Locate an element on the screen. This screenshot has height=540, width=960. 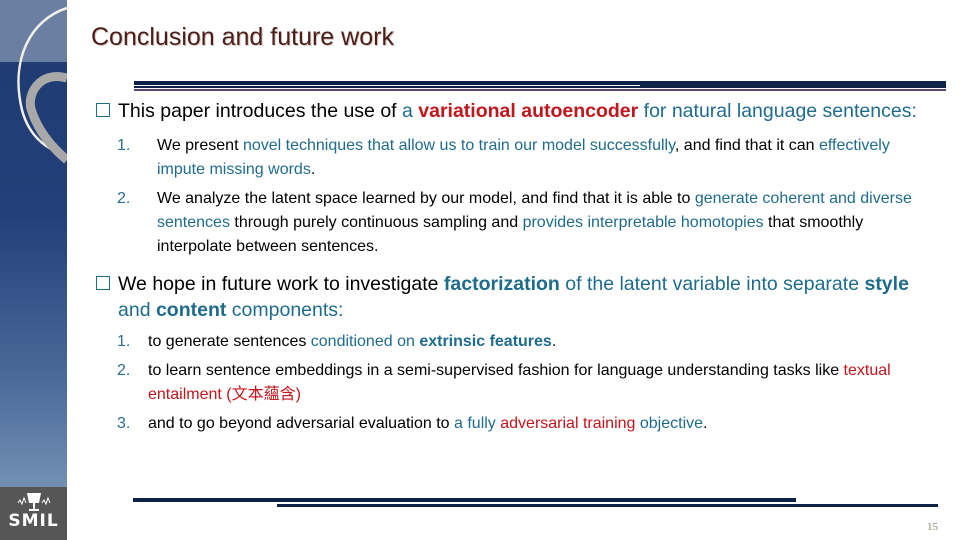
key-term: content is located at coordinates (191, 310).